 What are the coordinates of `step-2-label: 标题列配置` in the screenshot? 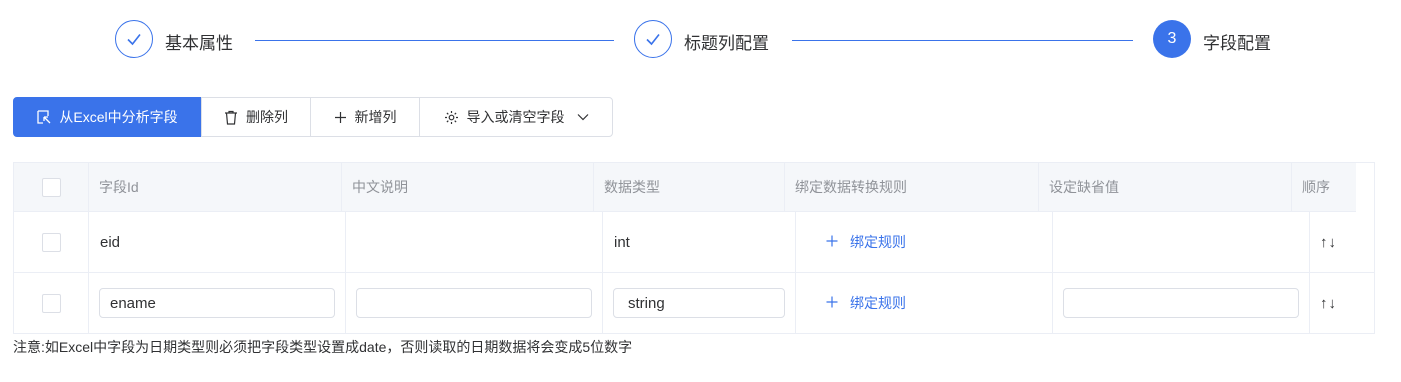 It's located at (726, 43).